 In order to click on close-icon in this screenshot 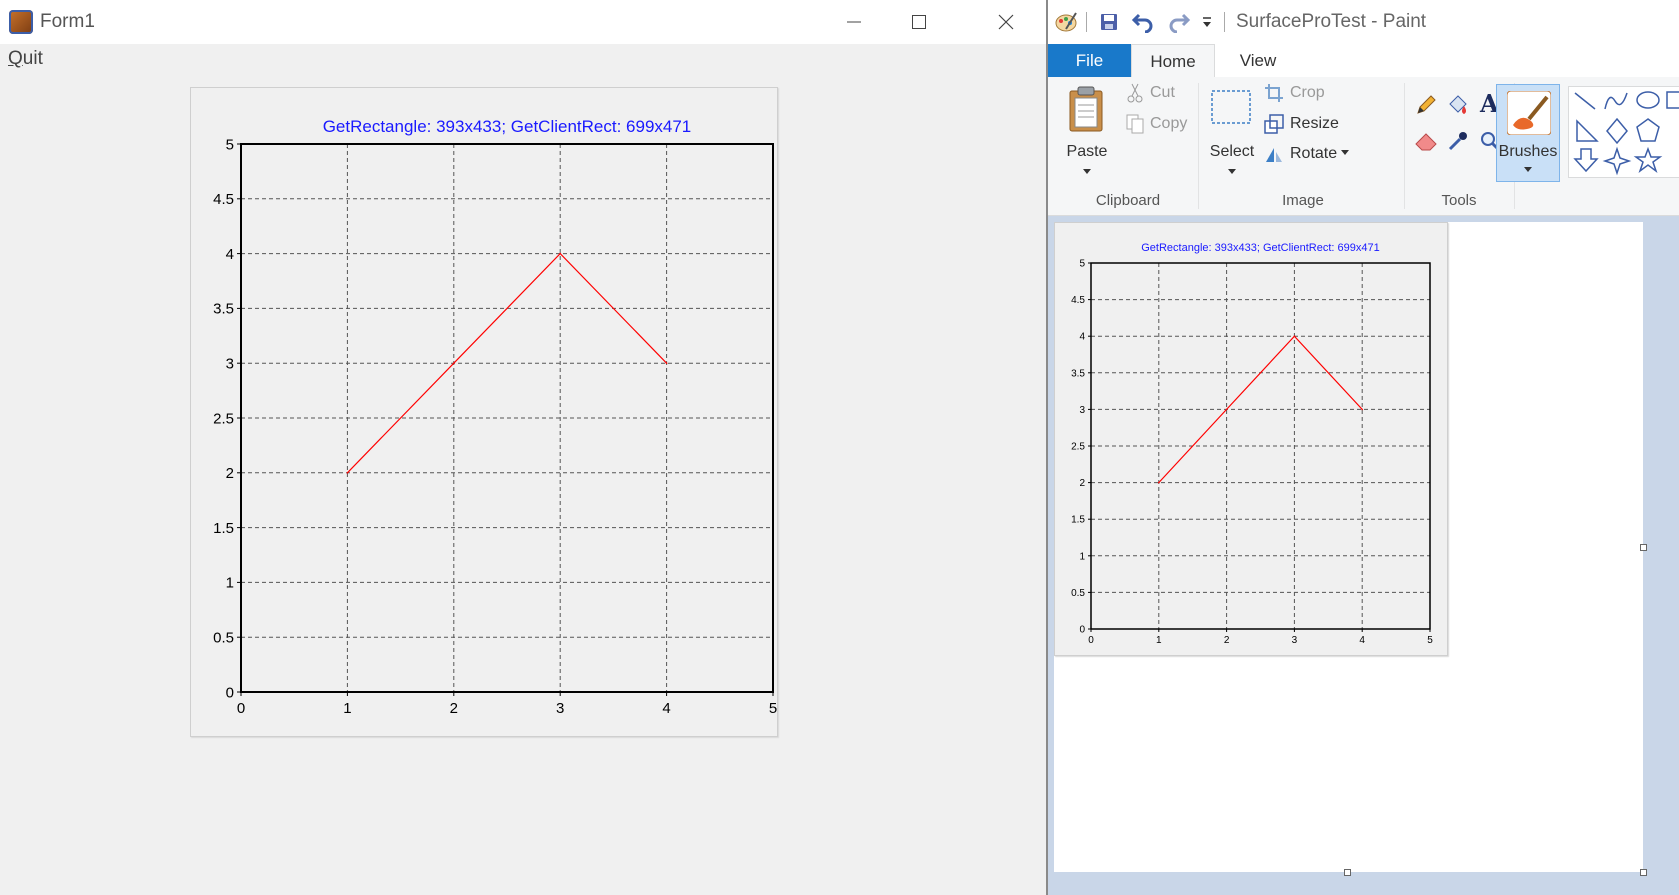, I will do `click(1006, 22)`.